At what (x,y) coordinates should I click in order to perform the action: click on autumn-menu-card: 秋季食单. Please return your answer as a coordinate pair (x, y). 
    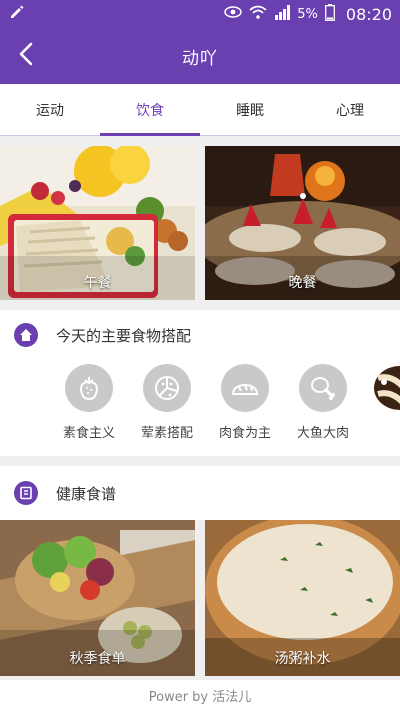
    Looking at the image, I should click on (97, 598).